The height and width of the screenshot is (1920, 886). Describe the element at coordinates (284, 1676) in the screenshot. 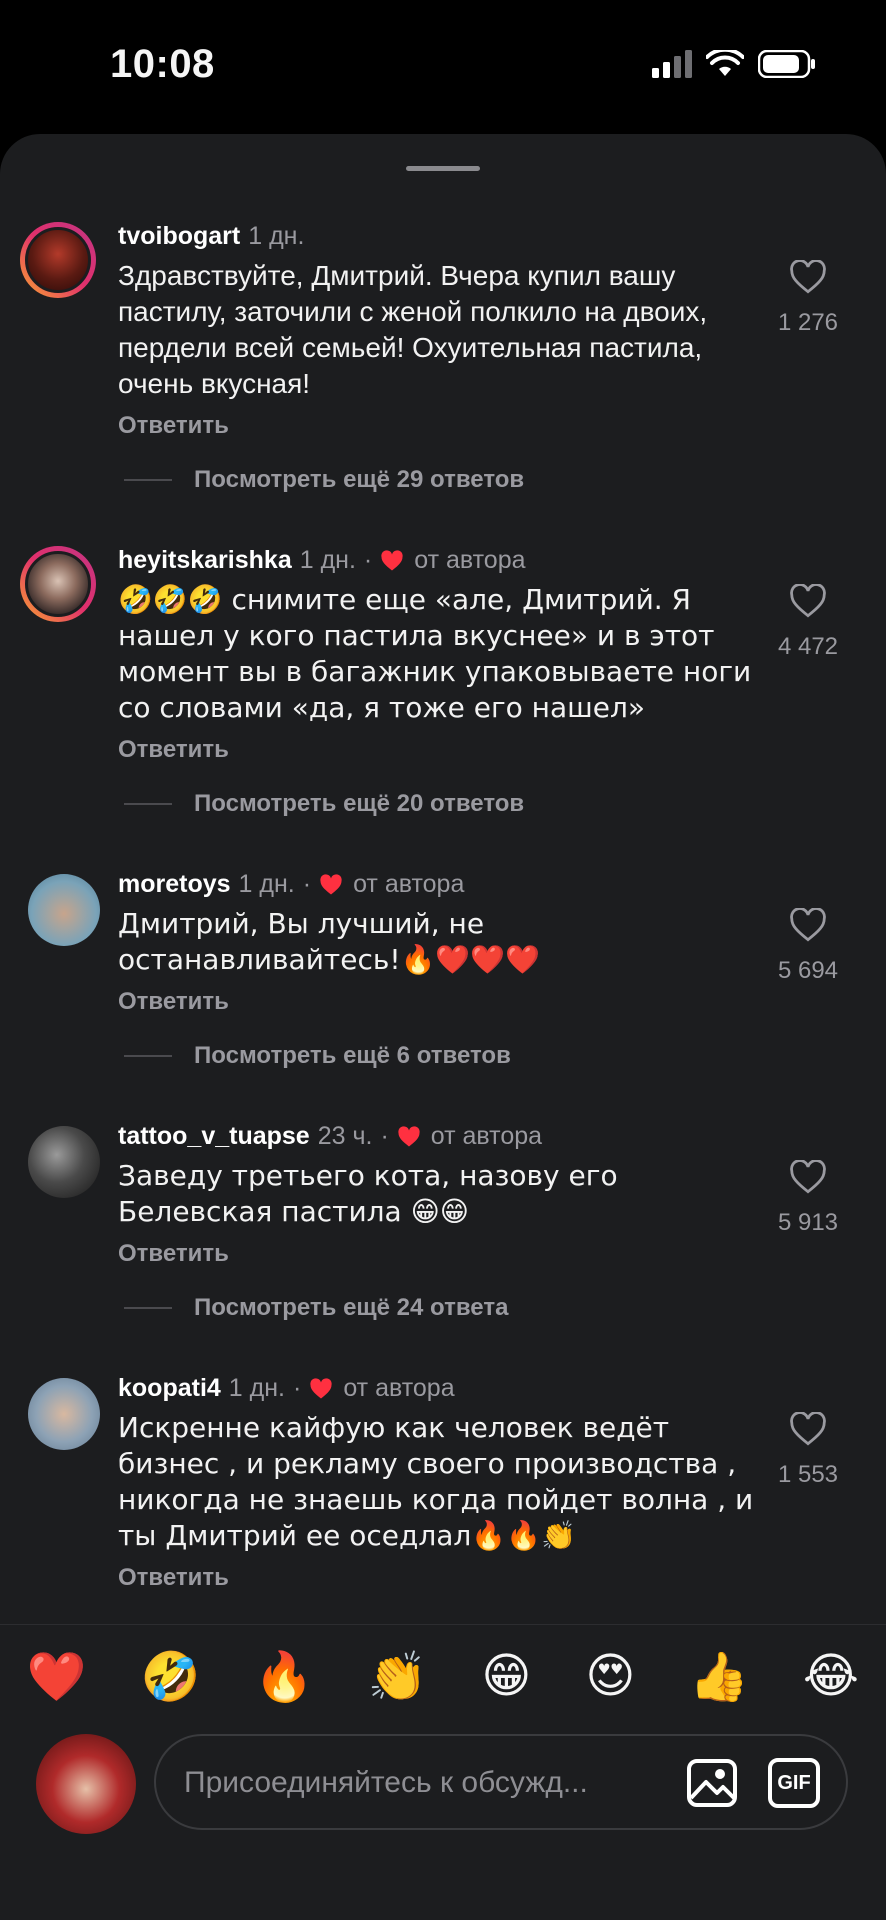

I see `emoji-fire-button: 🔥` at that location.